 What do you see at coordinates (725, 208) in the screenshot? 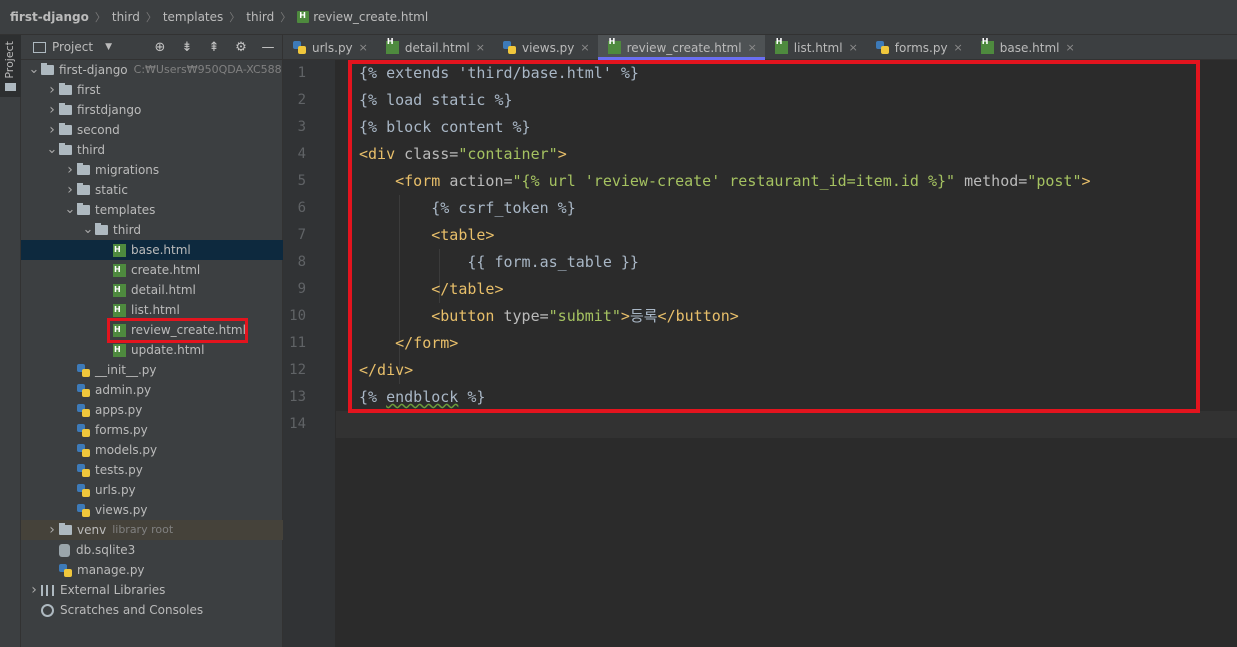
I see `code-line: {% csrf_token %}` at bounding box center [725, 208].